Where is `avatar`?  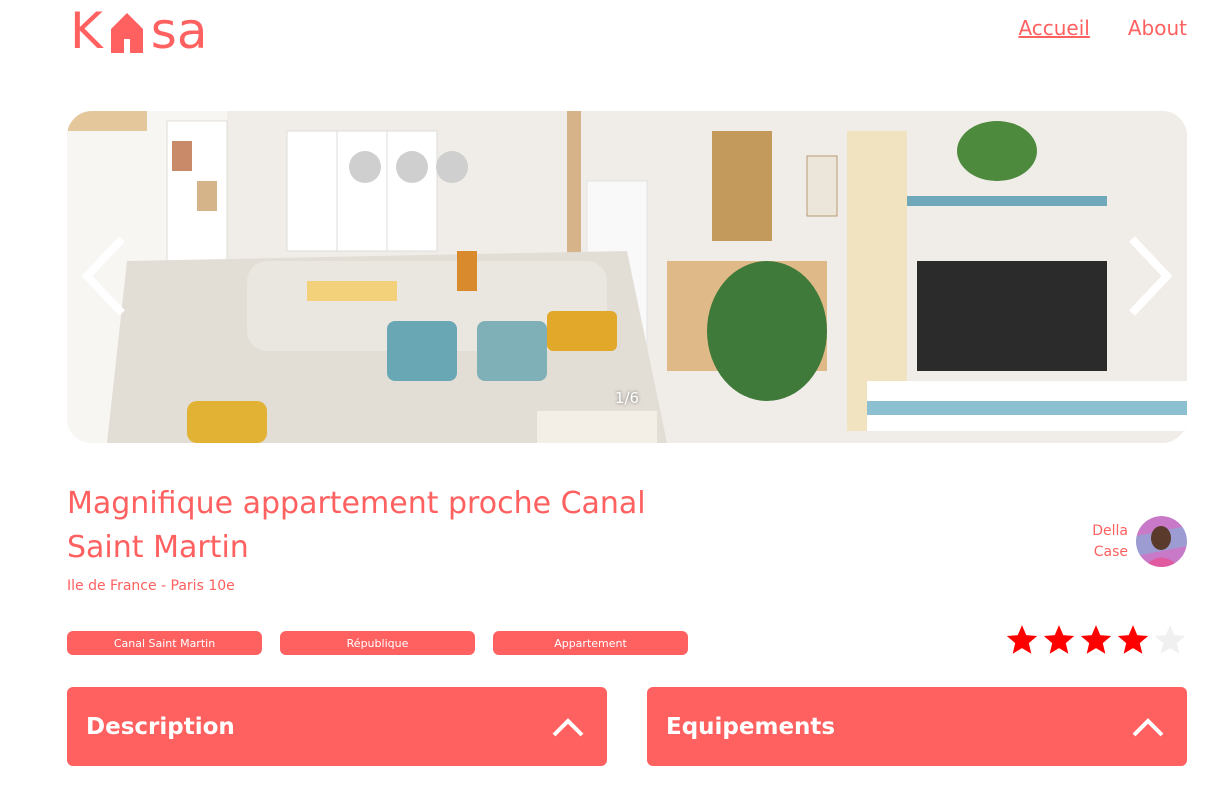 avatar is located at coordinates (1161, 541).